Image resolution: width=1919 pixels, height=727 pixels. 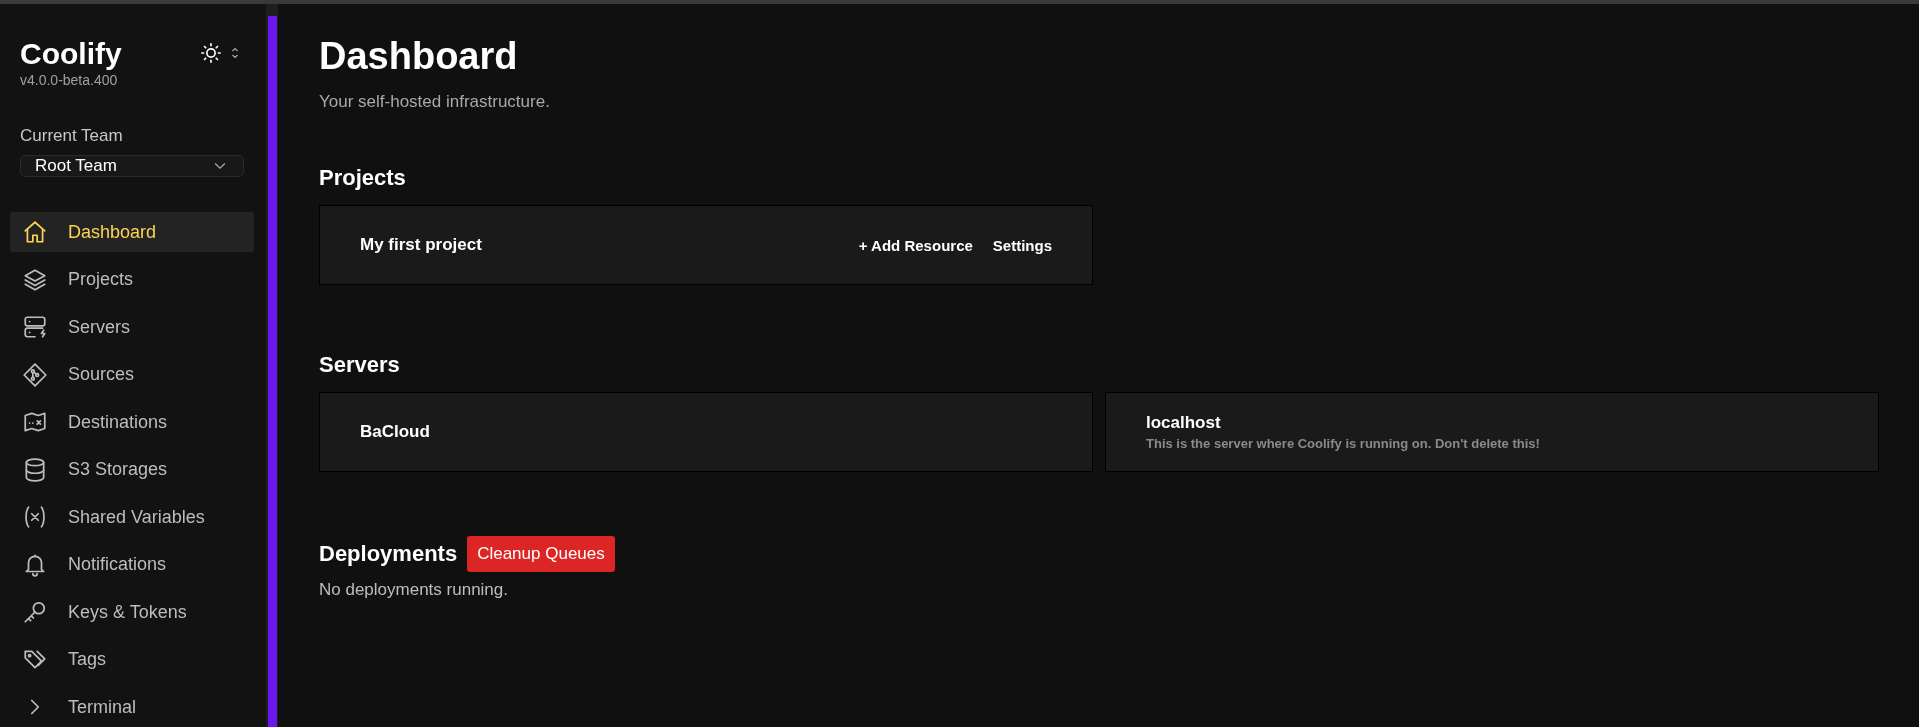 I want to click on house-icon, so click(x=35, y=232).